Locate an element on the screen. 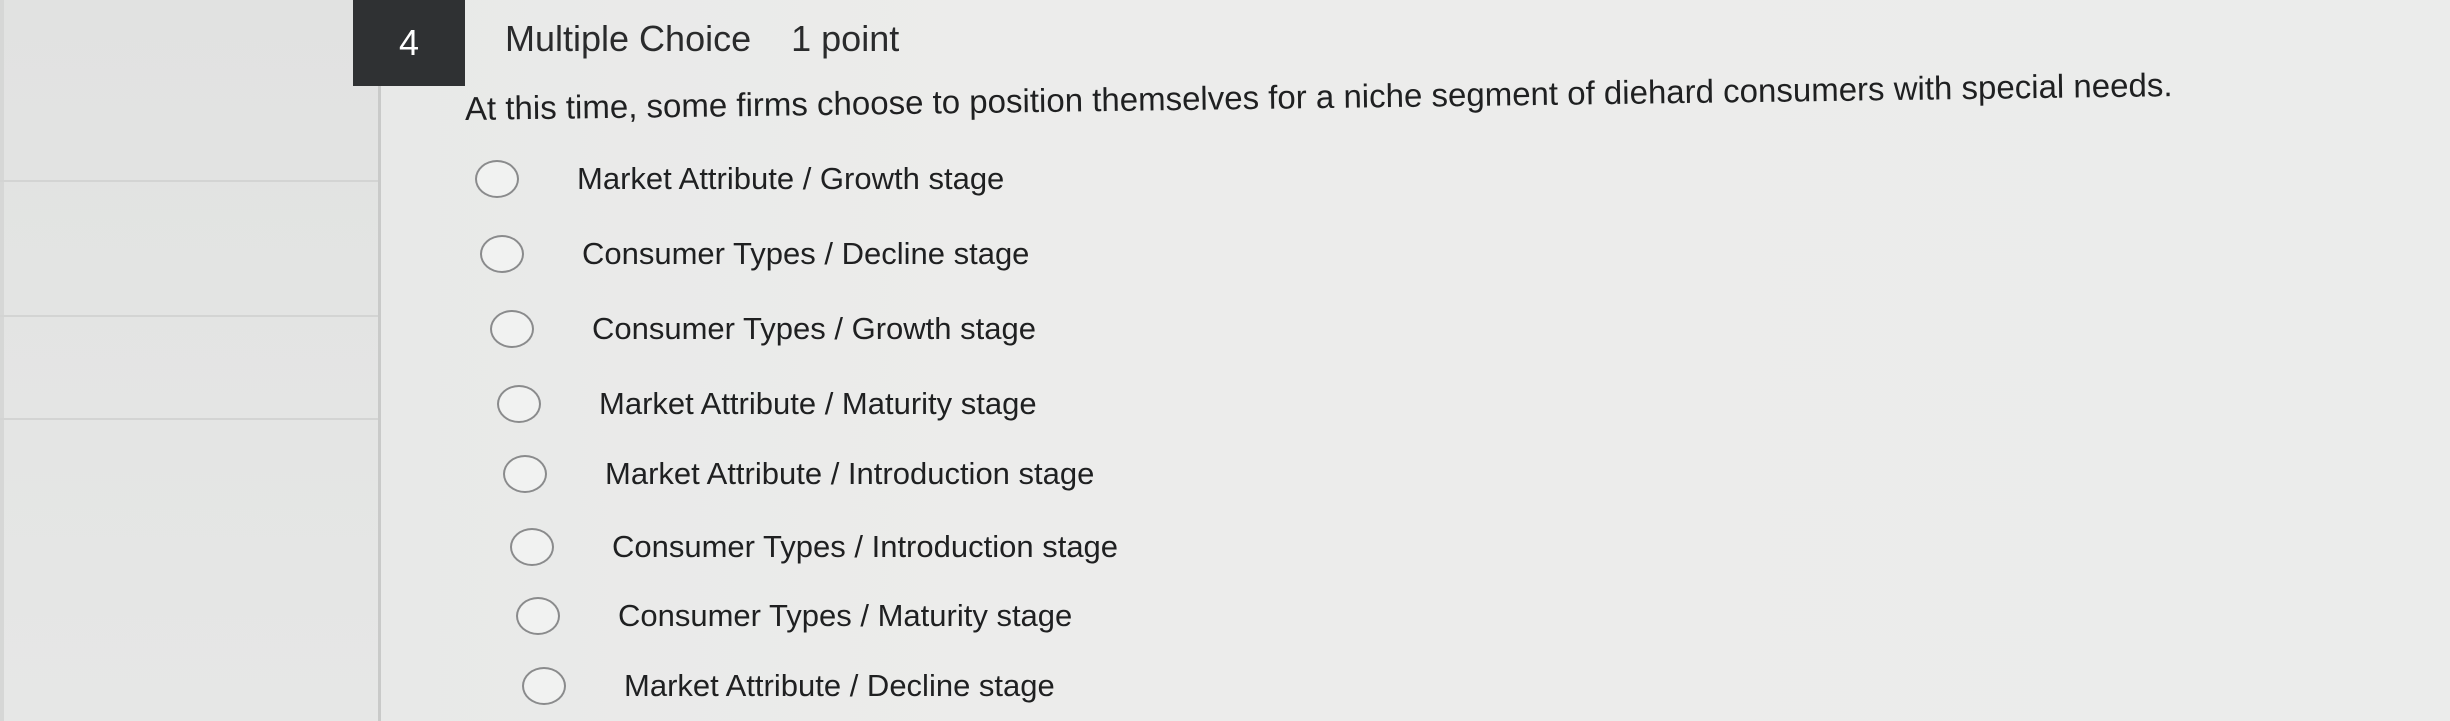  question-number-badge: 4 is located at coordinates (409, 43).